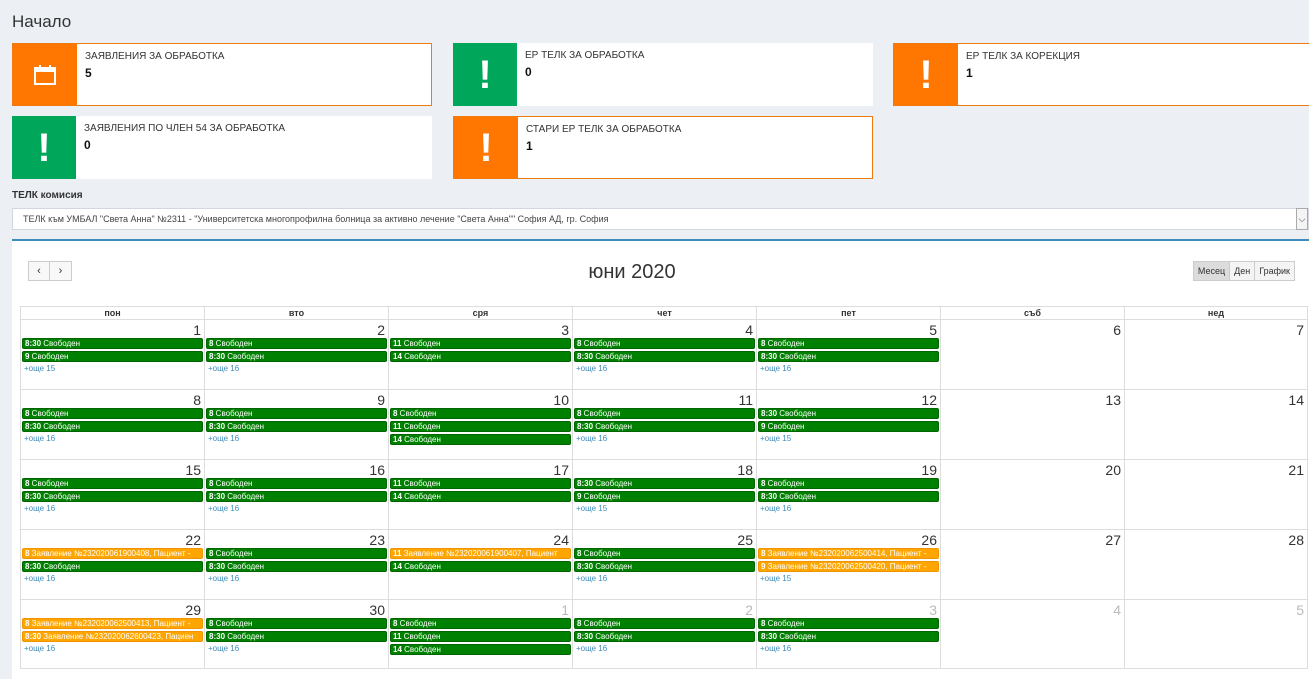 The height and width of the screenshot is (679, 1309). I want to click on calendar-day: 48 Свободен 8:30 Свободен +още 16, so click(665, 354).